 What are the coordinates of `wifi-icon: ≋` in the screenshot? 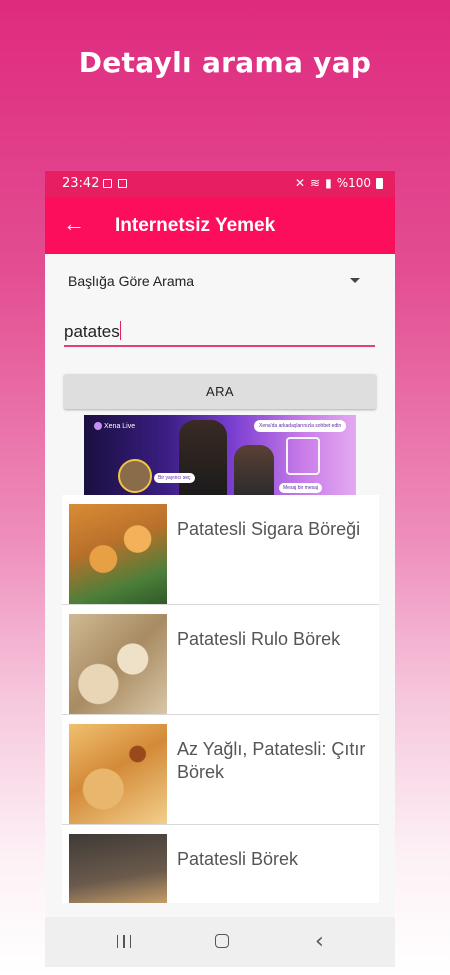 It's located at (315, 183).